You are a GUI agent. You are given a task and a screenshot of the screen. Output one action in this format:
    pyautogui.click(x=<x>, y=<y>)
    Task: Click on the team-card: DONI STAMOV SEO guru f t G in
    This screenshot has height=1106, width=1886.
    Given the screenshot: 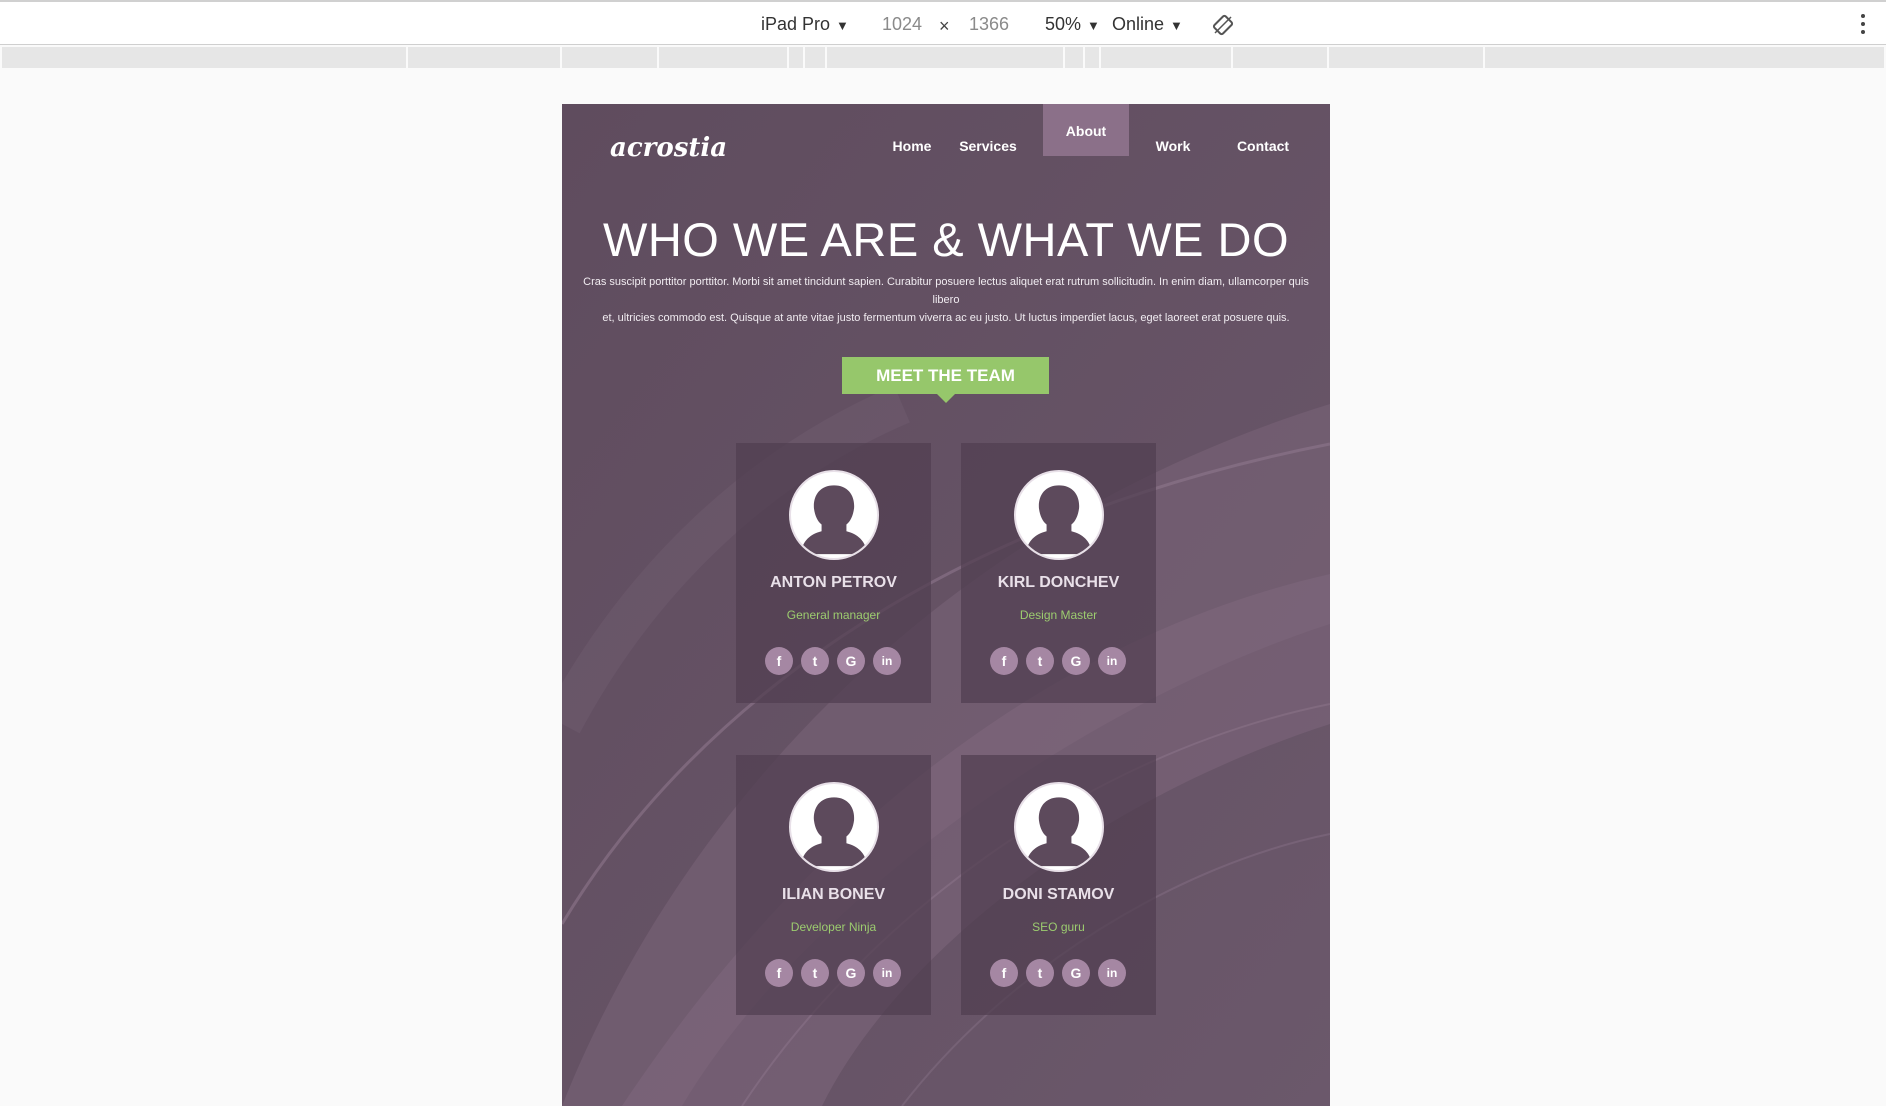 What is the action you would take?
    pyautogui.click(x=1058, y=885)
    